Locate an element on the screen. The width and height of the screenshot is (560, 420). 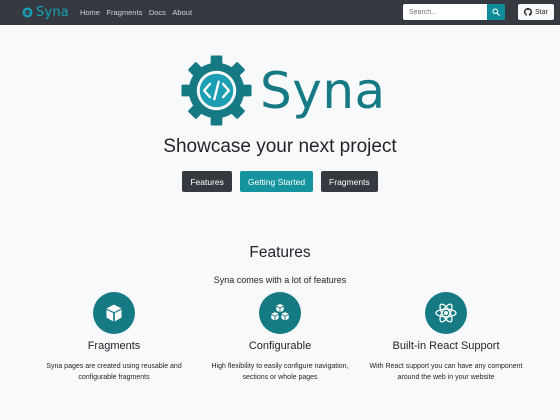
fragments-button: Fragments is located at coordinates (349, 181).